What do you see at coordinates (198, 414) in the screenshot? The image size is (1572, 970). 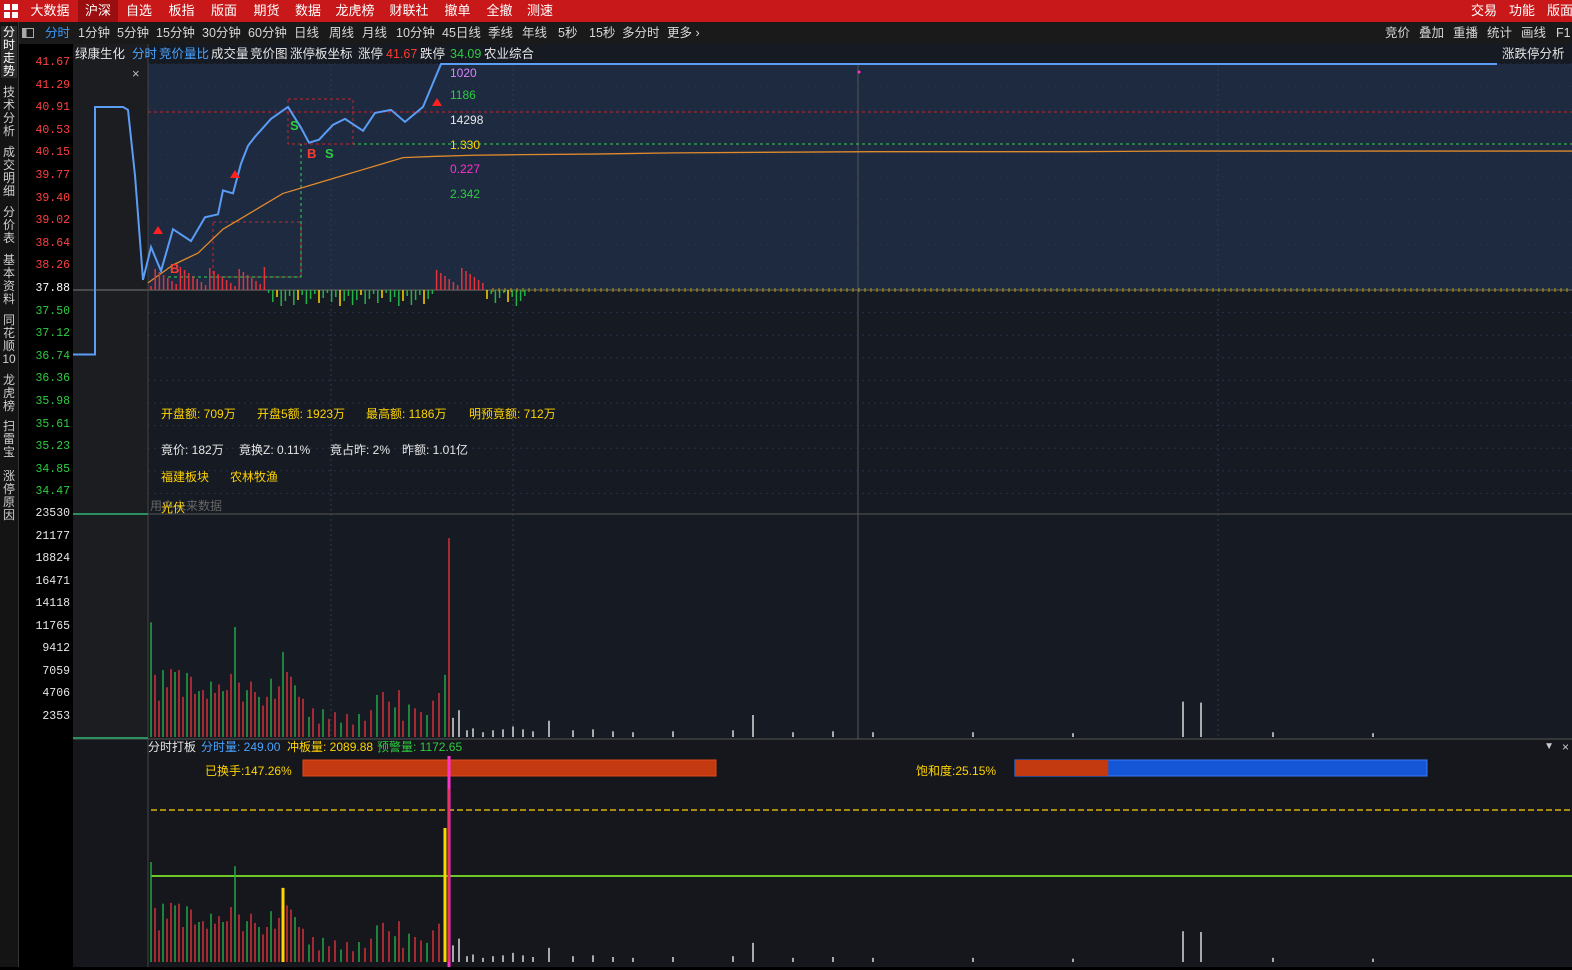 I see `open-amount: 开盘额: 709万` at bounding box center [198, 414].